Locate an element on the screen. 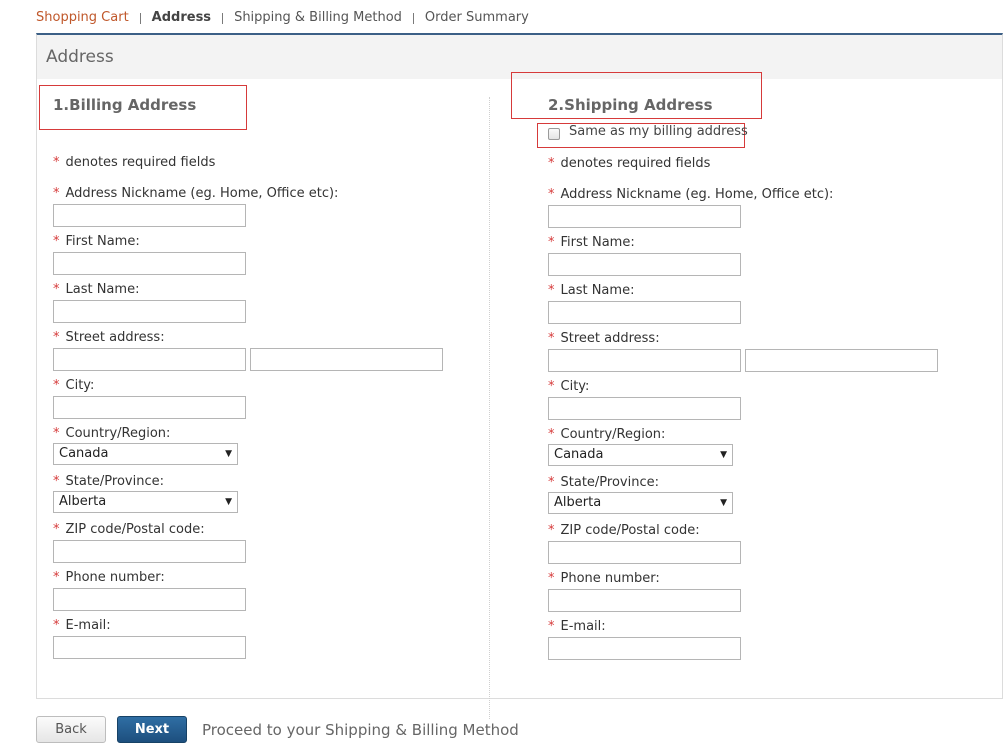 Image resolution: width=1004 pixels, height=743 pixels. breadcrumb-shopping-cart: Shopping Cart is located at coordinates (82, 18).